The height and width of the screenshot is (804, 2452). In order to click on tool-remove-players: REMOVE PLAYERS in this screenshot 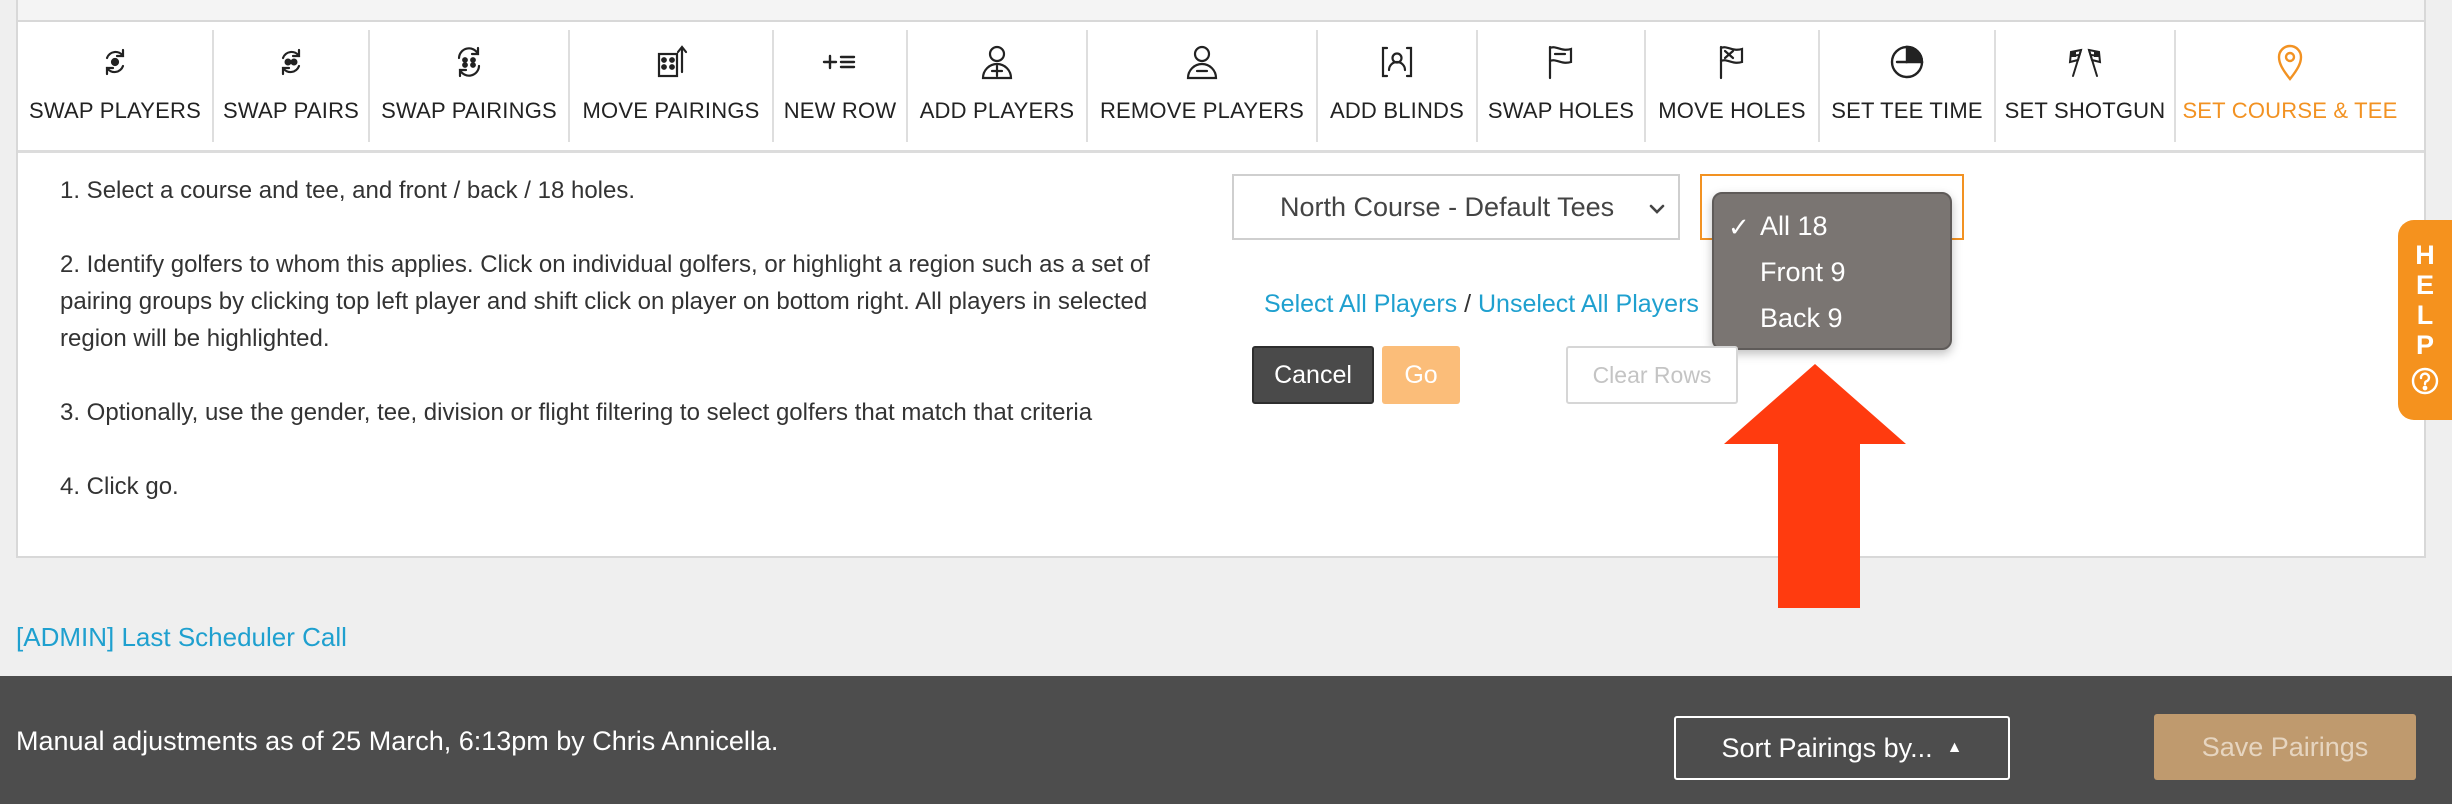, I will do `click(1203, 86)`.